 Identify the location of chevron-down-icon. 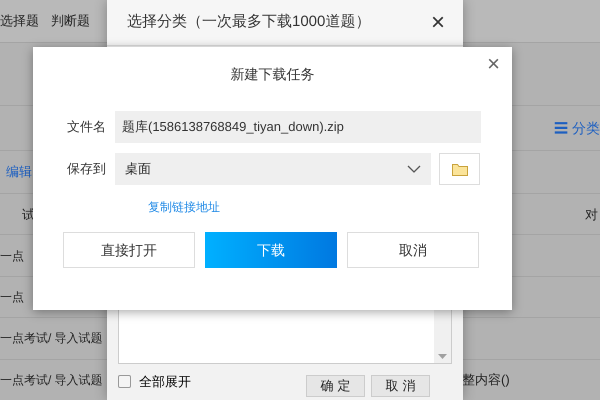
(414, 169).